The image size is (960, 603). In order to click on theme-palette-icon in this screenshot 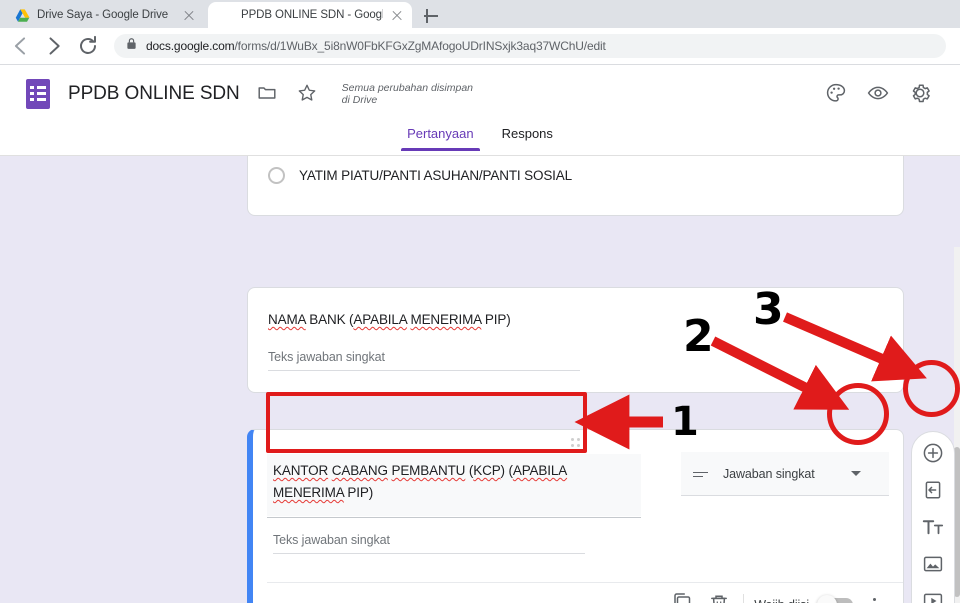, I will do `click(837, 94)`.